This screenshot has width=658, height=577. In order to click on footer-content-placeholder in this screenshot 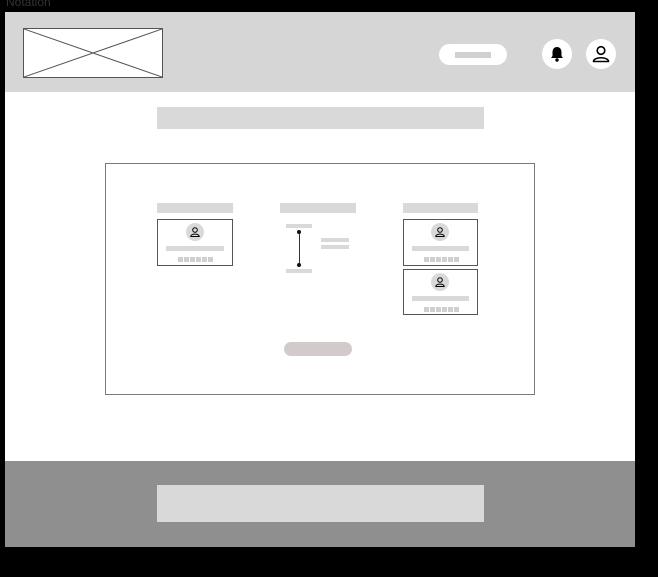, I will do `click(320, 503)`.